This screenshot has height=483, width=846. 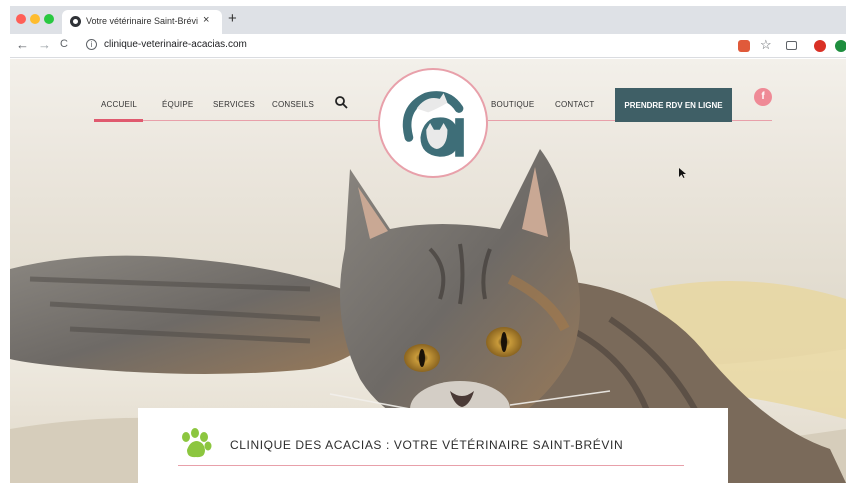 I want to click on forward-button: →, so click(x=44, y=44).